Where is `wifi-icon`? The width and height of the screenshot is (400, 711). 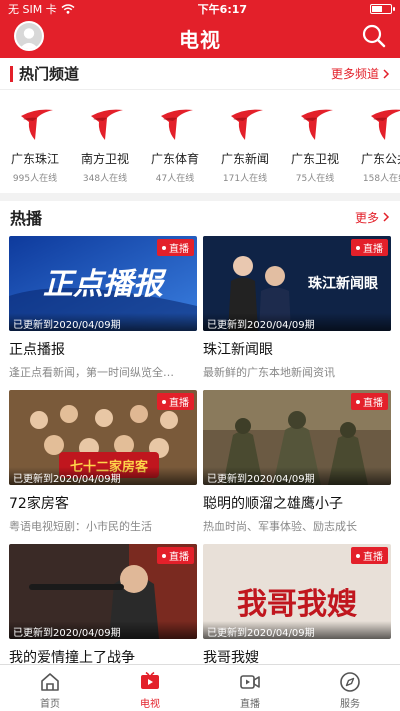
wifi-icon is located at coordinates (68, 9).